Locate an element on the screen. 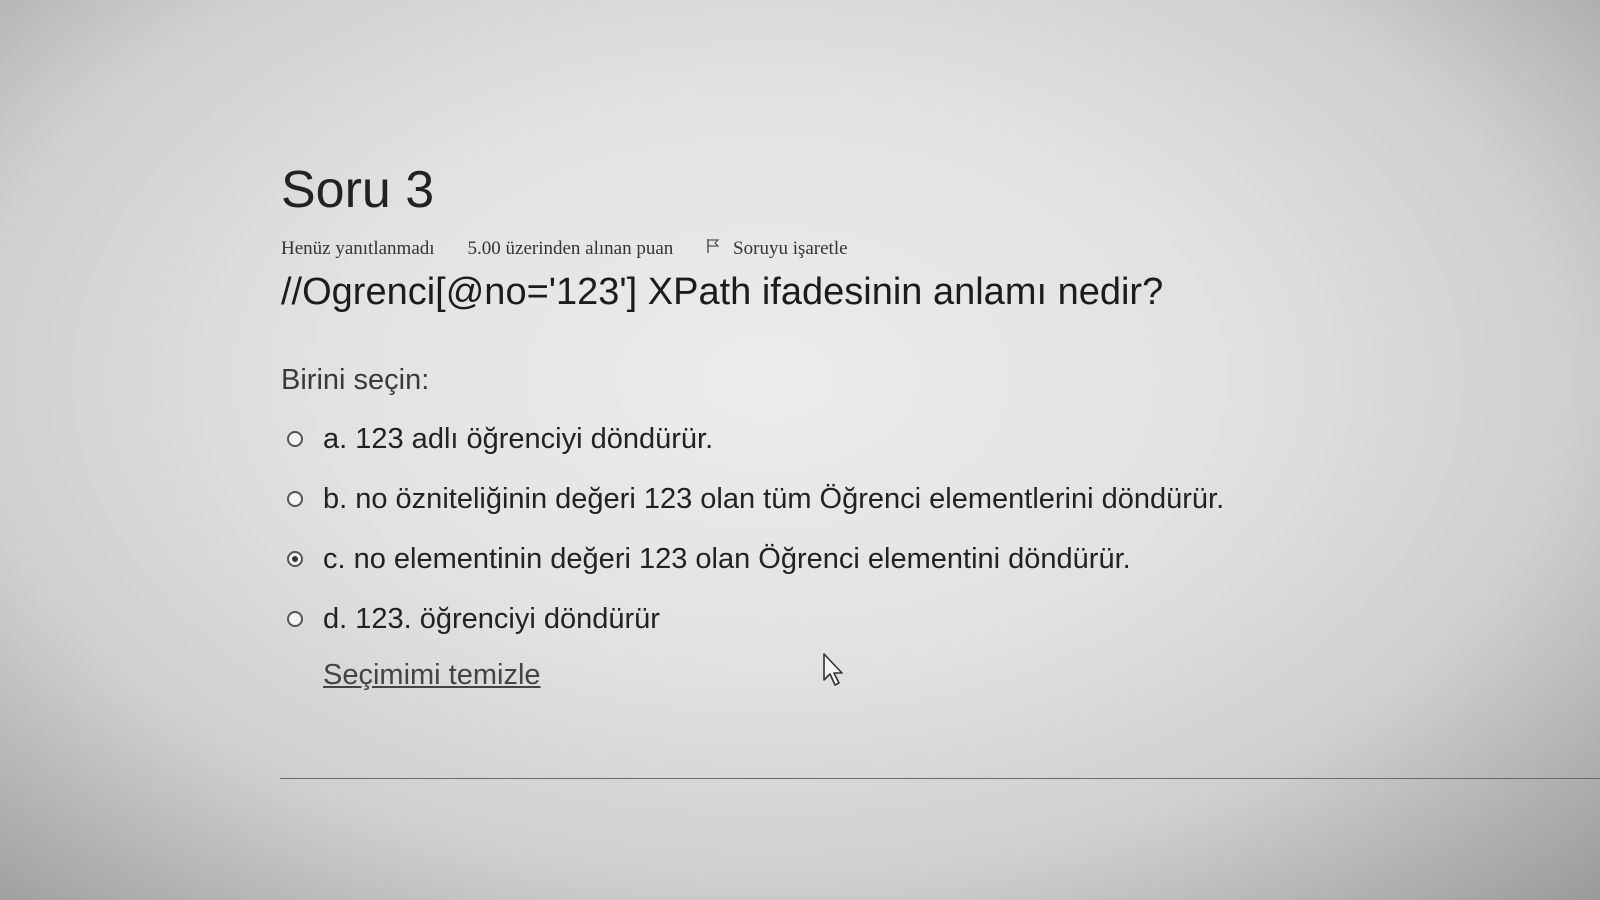 The image size is (1600, 900). flag-question-label: Soruyu işaretle is located at coordinates (790, 248).